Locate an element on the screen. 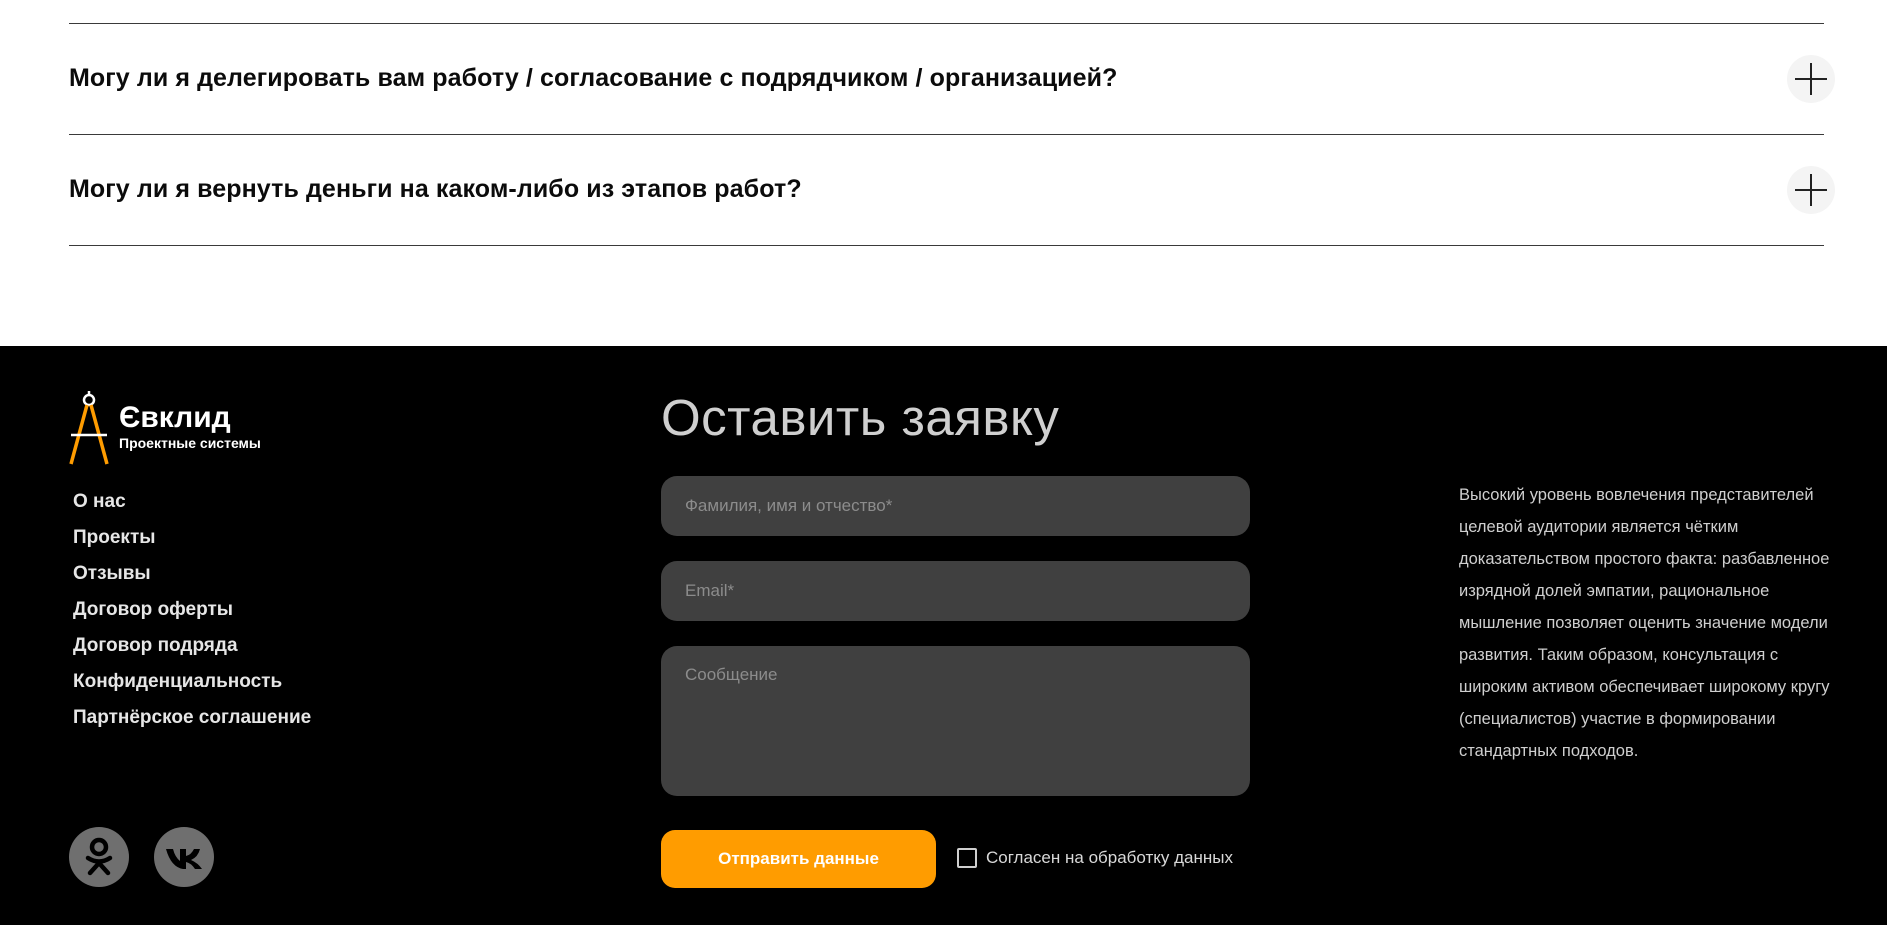  faq-divider is located at coordinates (946, 245).